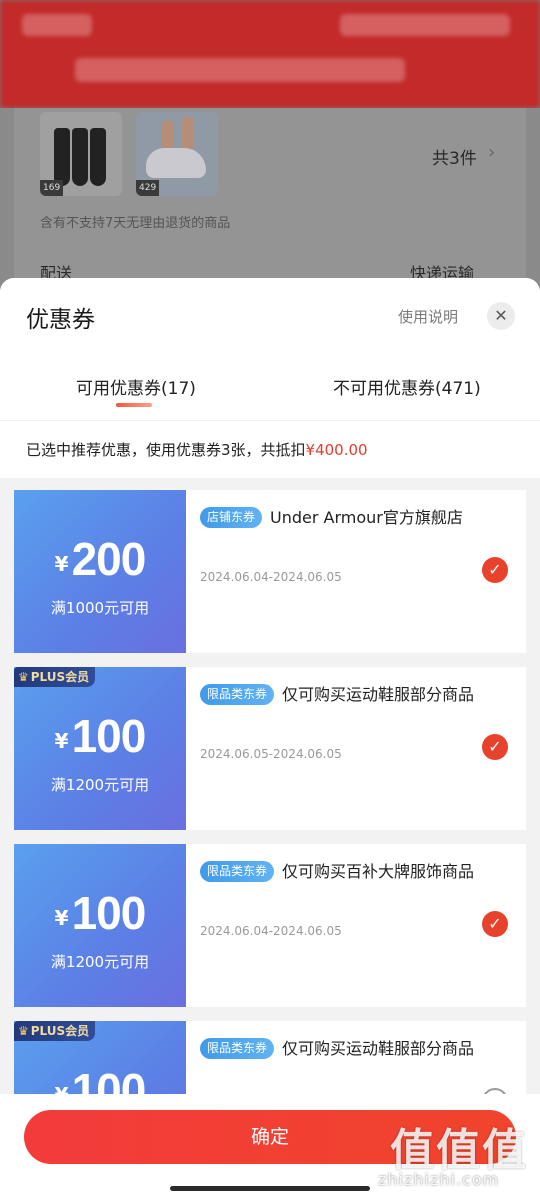  I want to click on active-tab-indicator, so click(134, 405).